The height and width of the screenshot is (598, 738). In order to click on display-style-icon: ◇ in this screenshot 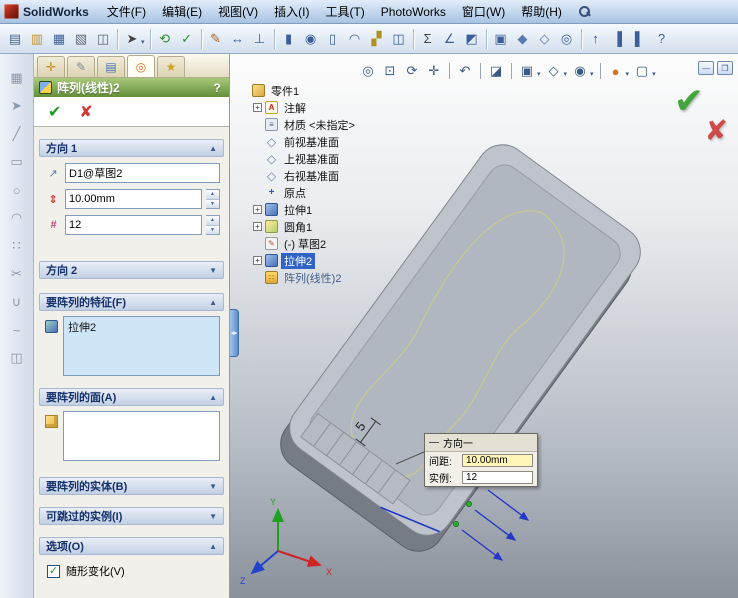, I will do `click(554, 71)`.